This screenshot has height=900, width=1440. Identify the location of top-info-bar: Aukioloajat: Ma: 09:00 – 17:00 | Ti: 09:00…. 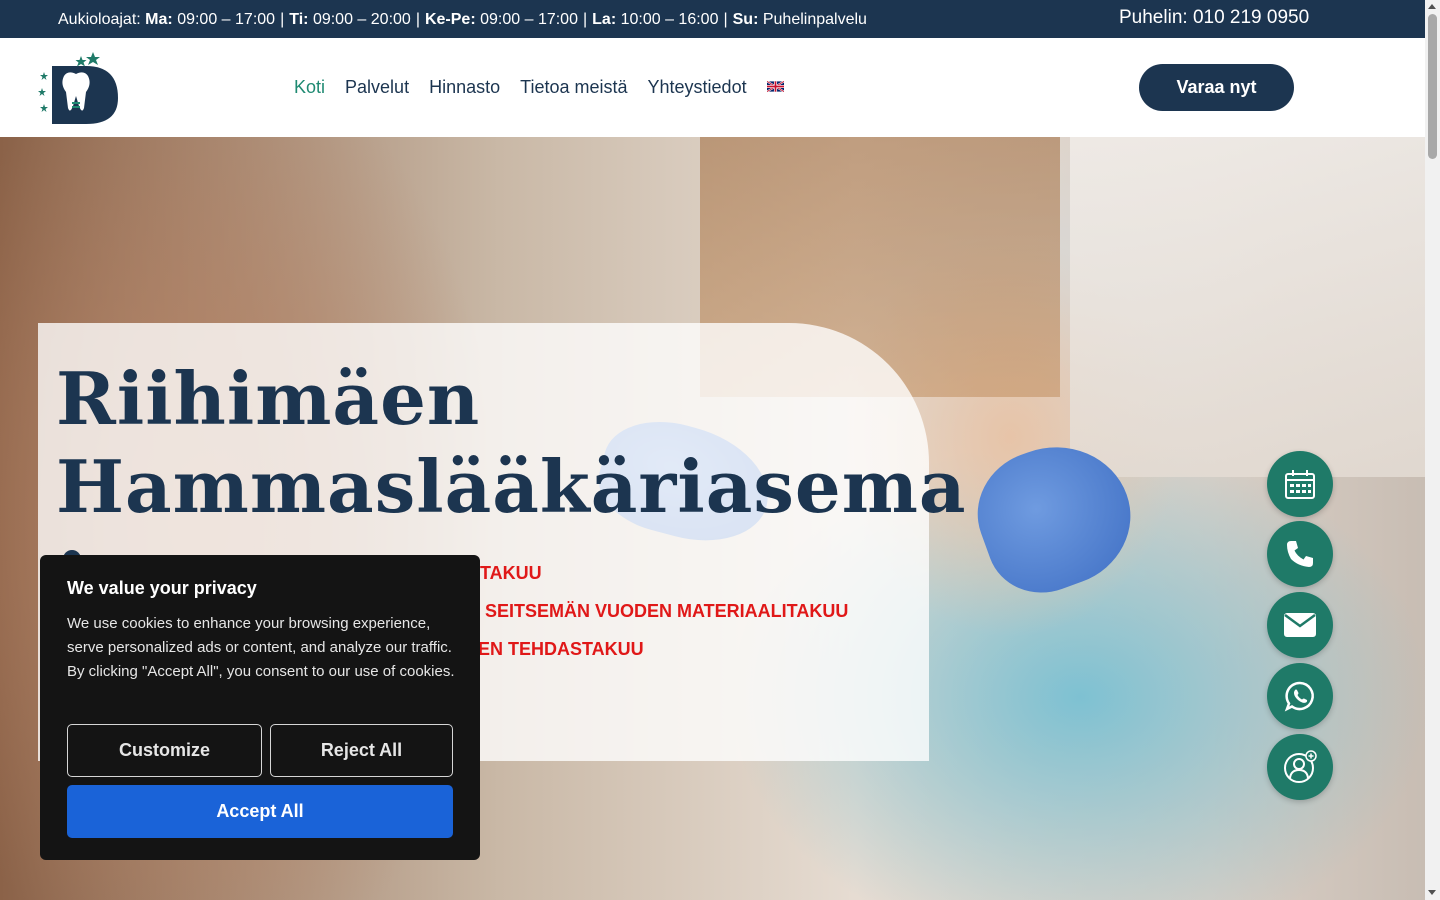
(712, 19).